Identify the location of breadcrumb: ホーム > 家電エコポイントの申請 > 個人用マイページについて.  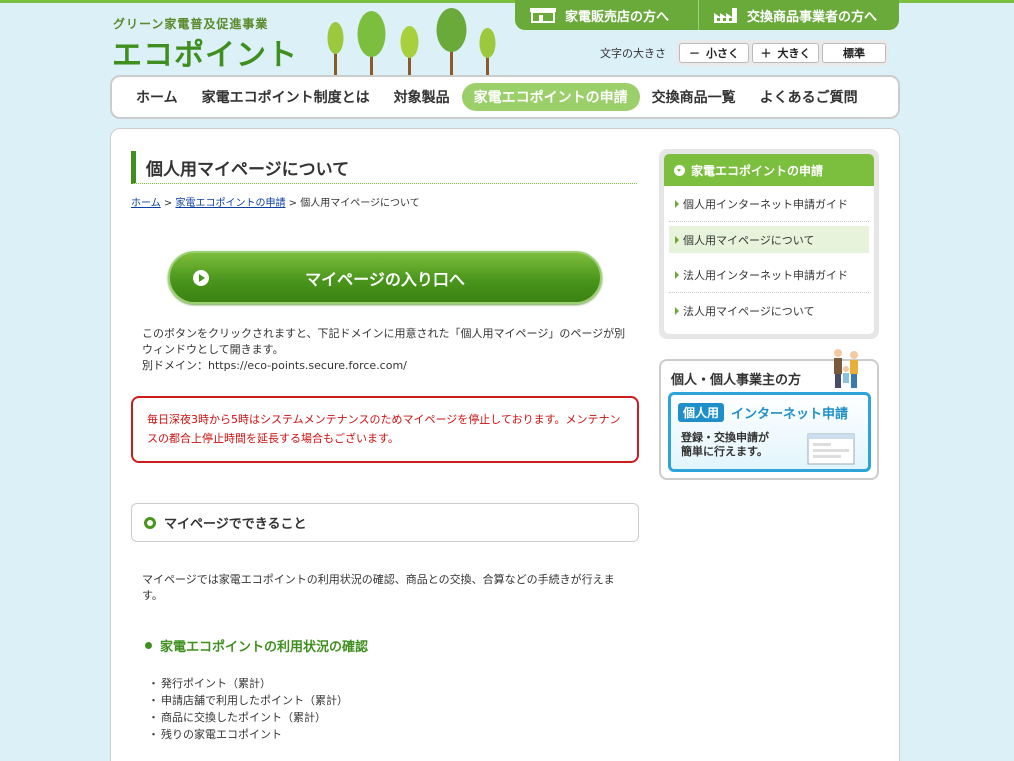
(275, 201).